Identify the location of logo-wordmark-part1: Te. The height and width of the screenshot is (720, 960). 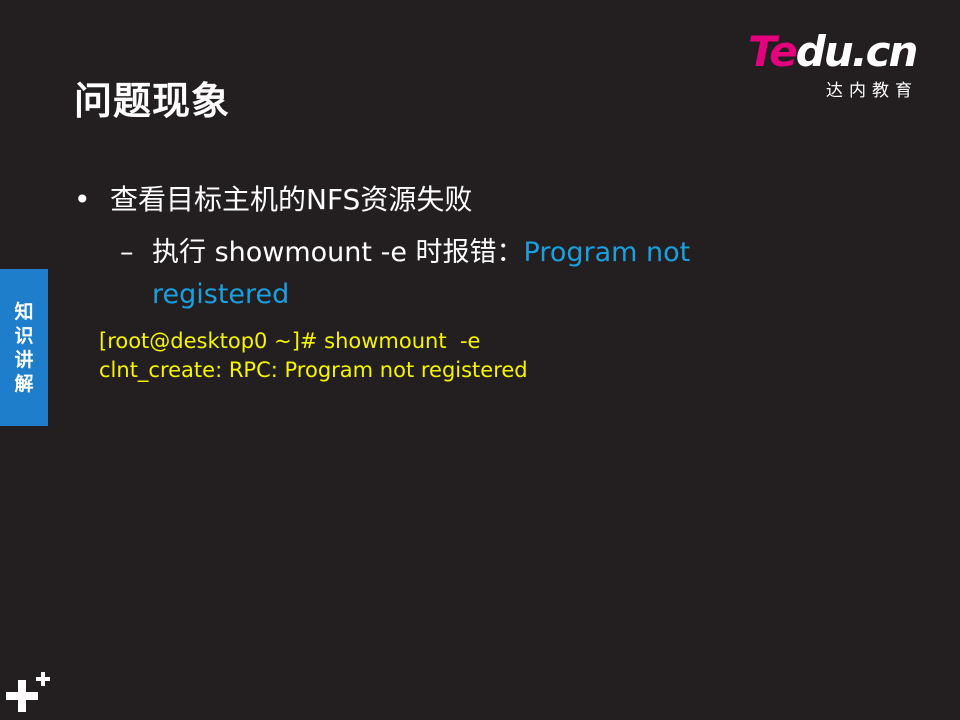
(773, 51).